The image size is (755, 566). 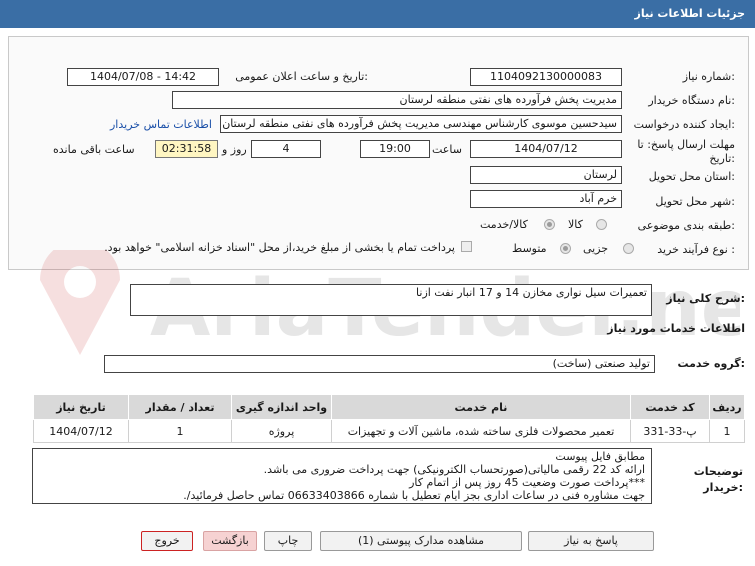 What do you see at coordinates (234, 149) in the screenshot?
I see `days-label: روز و` at bounding box center [234, 149].